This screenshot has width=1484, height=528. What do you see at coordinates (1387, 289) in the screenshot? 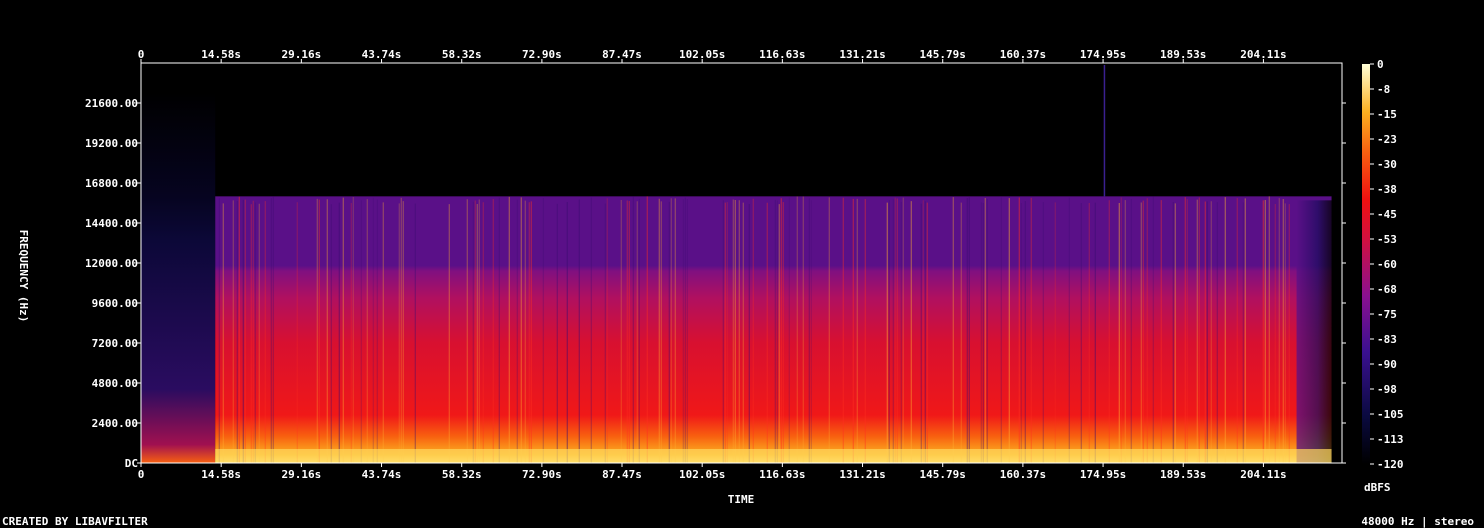
I see `colorbar-tick-label: -68` at bounding box center [1387, 289].